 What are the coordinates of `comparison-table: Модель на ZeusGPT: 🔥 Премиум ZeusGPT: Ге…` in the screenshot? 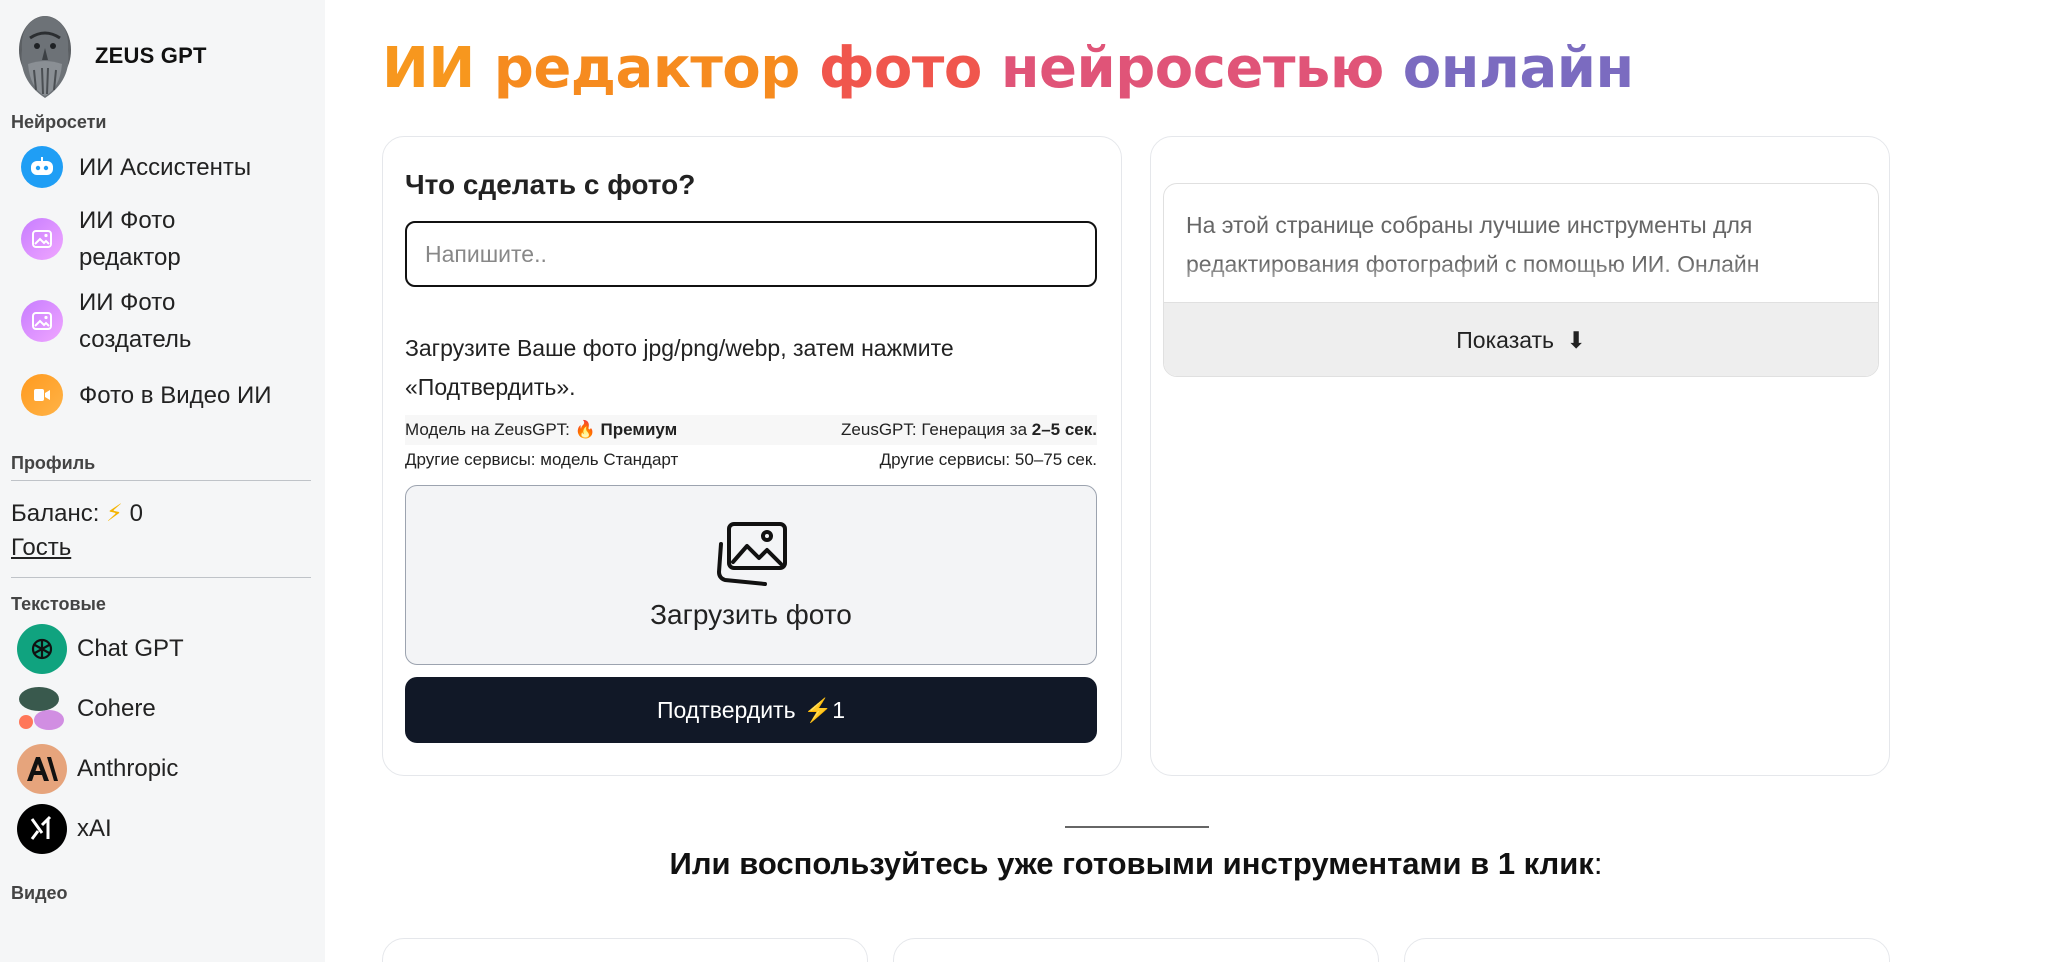 It's located at (751, 445).